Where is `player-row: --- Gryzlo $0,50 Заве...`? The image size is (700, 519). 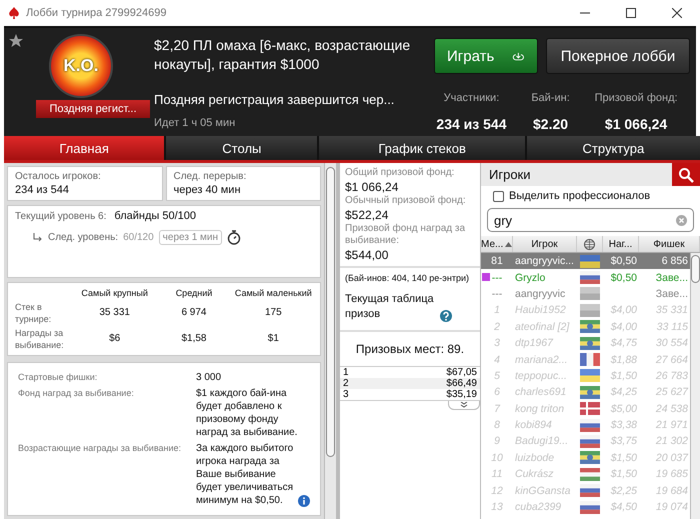
player-row: --- Gryzlo $0,50 Заве... is located at coordinates (585, 277).